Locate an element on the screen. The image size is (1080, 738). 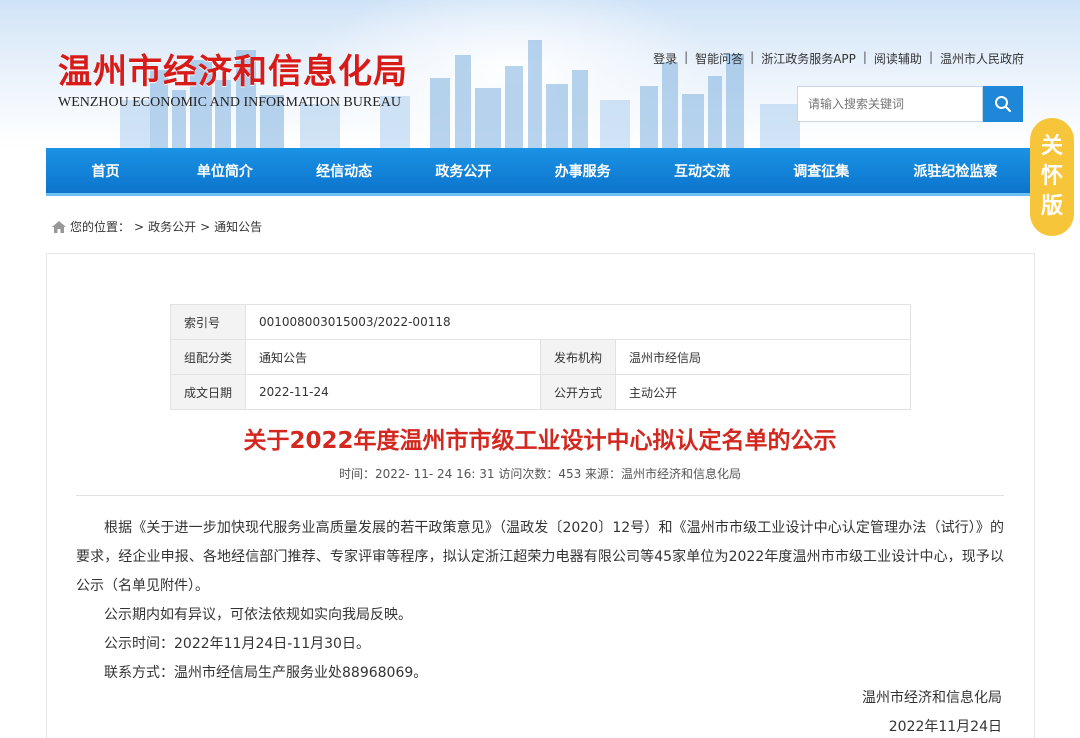
care-version-button: 关 怀 版 is located at coordinates (1052, 177).